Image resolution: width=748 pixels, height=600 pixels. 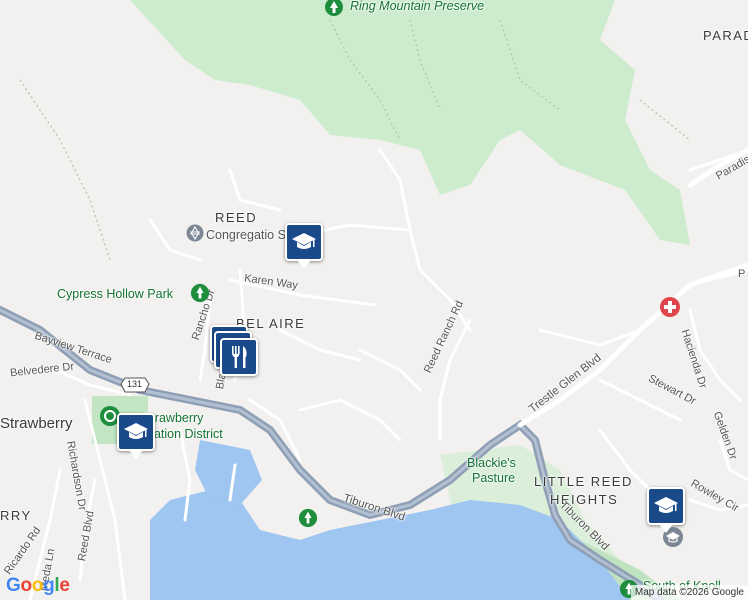 I want to click on poi-label-pasture: Pasture, so click(x=493, y=478).